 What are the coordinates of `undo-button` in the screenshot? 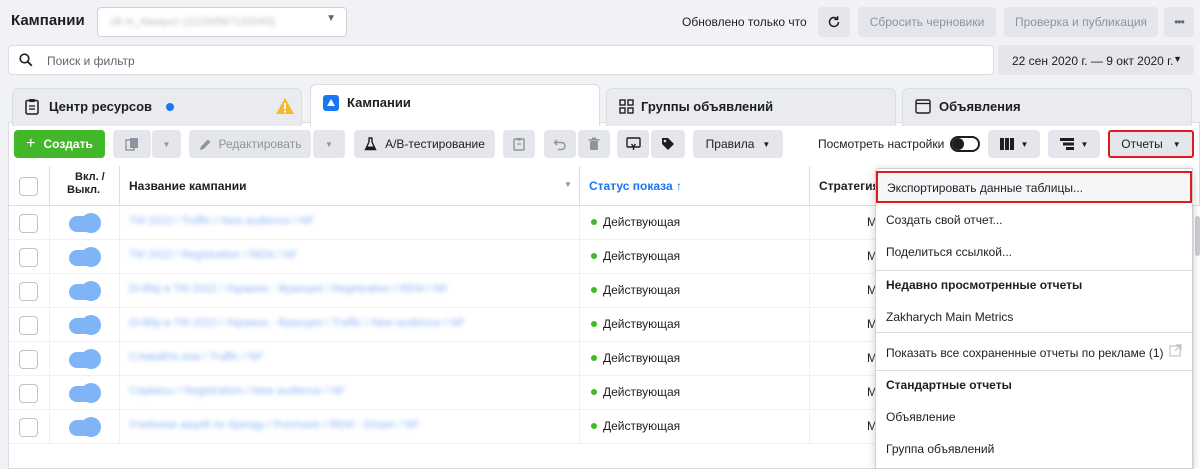 It's located at (560, 144).